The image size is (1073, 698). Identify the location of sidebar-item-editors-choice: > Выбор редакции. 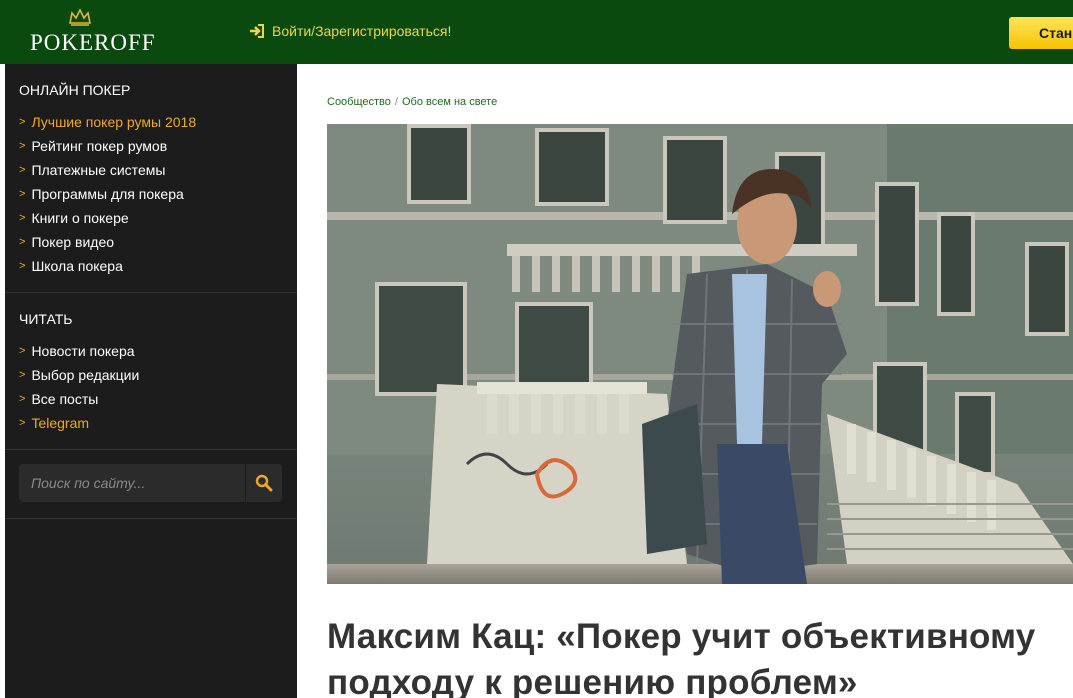
(158, 375).